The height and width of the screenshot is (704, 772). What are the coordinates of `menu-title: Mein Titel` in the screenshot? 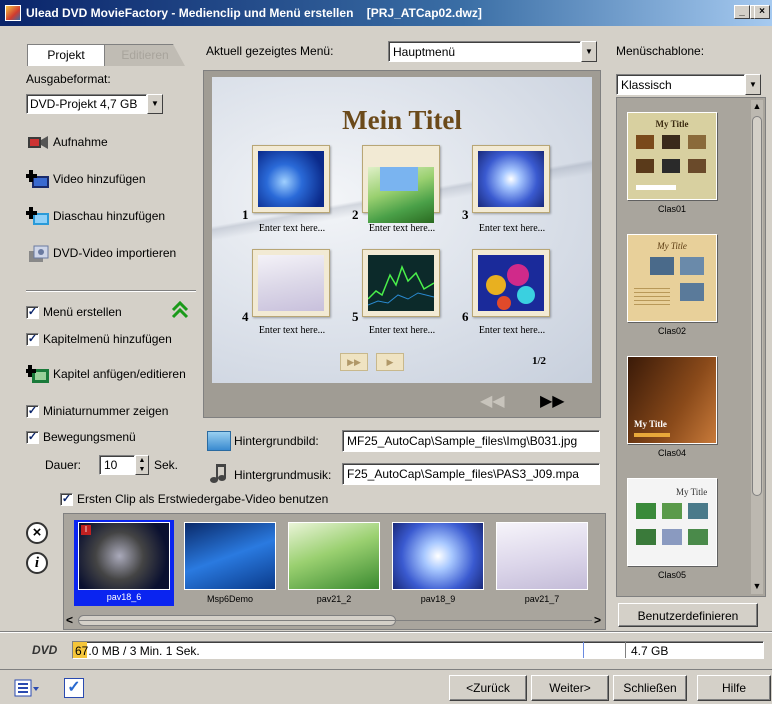 It's located at (402, 120).